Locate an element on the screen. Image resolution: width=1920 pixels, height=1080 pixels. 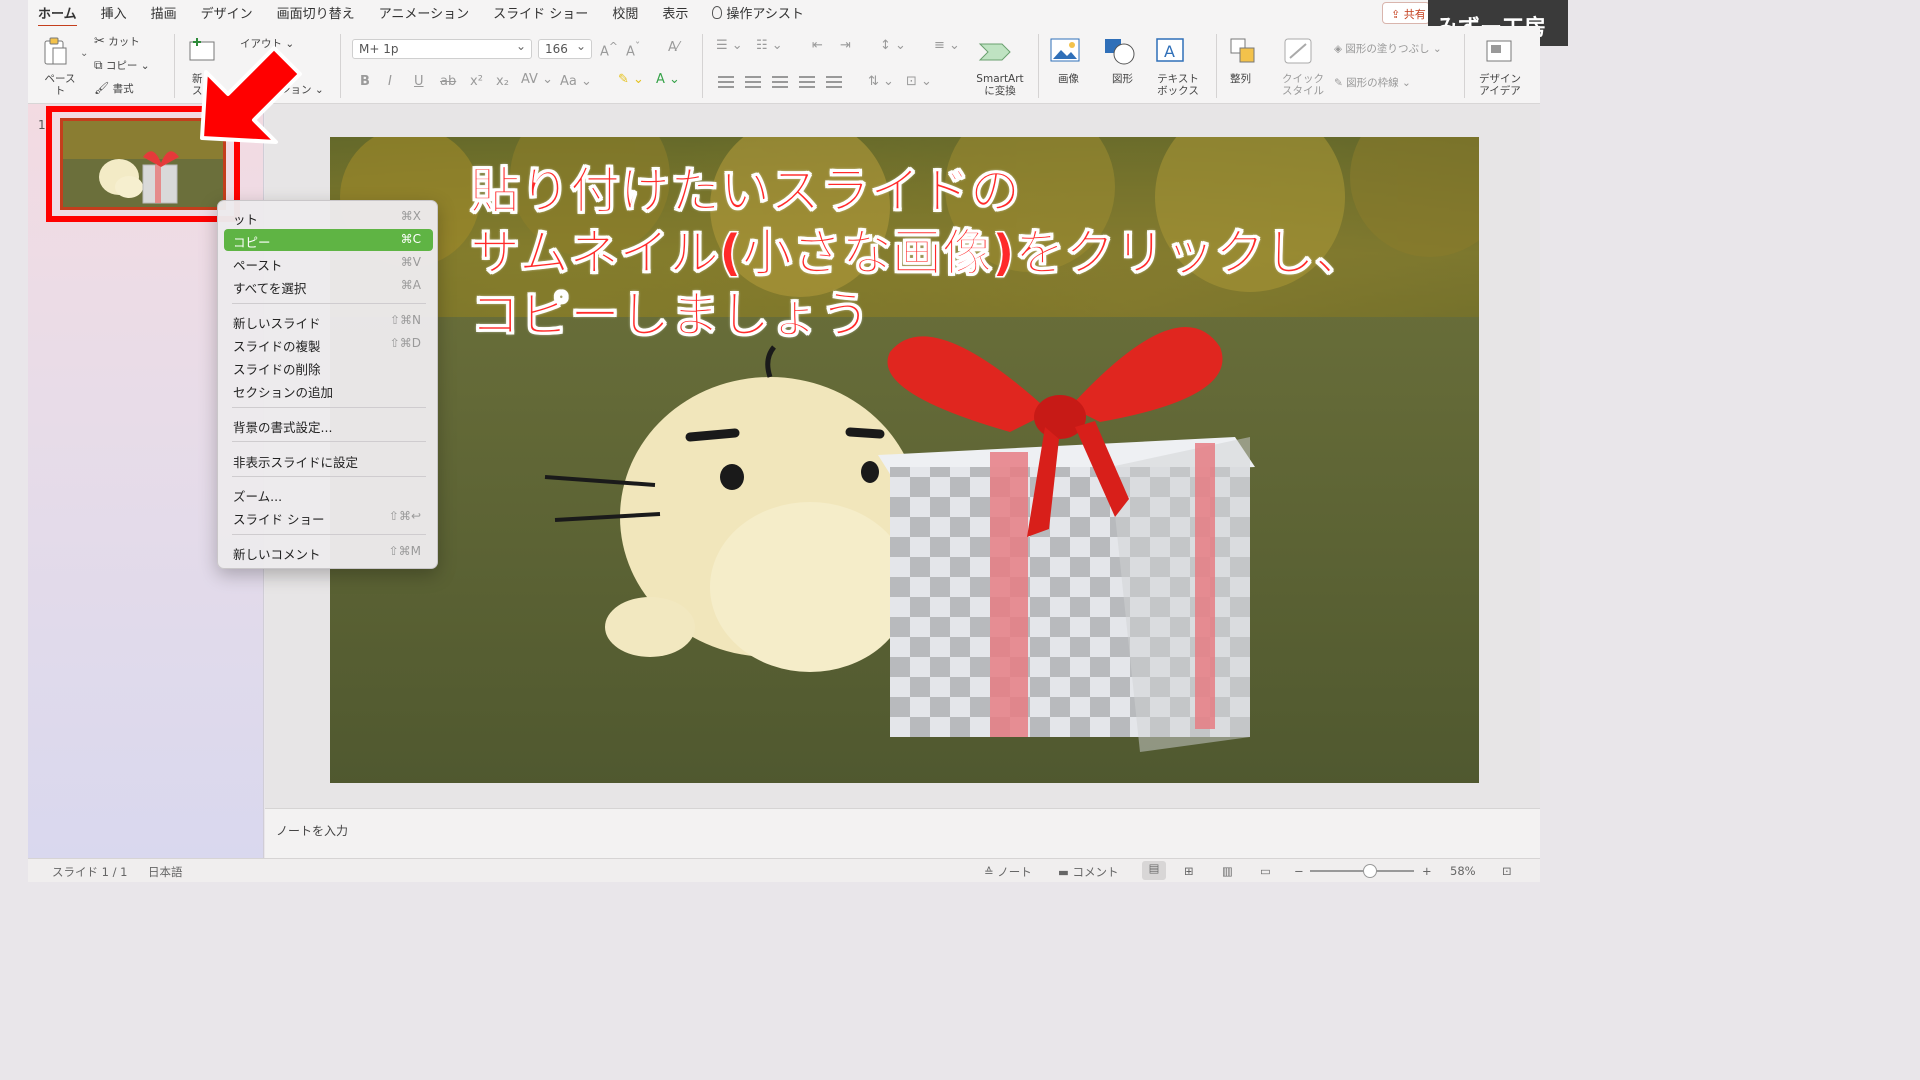
menu-item-new-comment: 新しいコメント ⇧⌘M is located at coordinates (328, 552).